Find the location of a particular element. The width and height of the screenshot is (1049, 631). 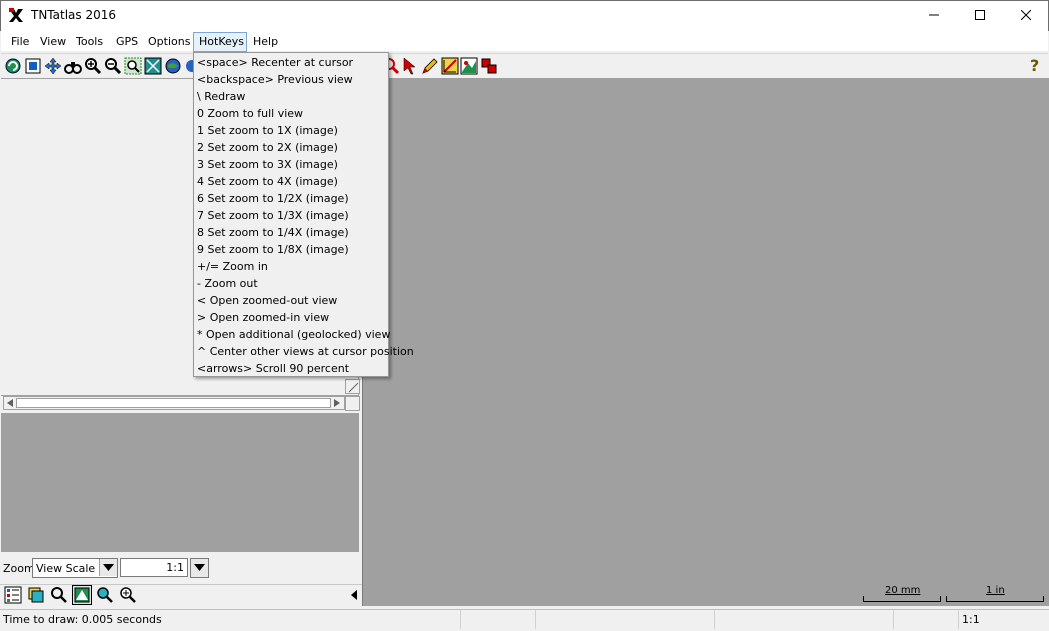

map-view-icon is located at coordinates (82, 595).